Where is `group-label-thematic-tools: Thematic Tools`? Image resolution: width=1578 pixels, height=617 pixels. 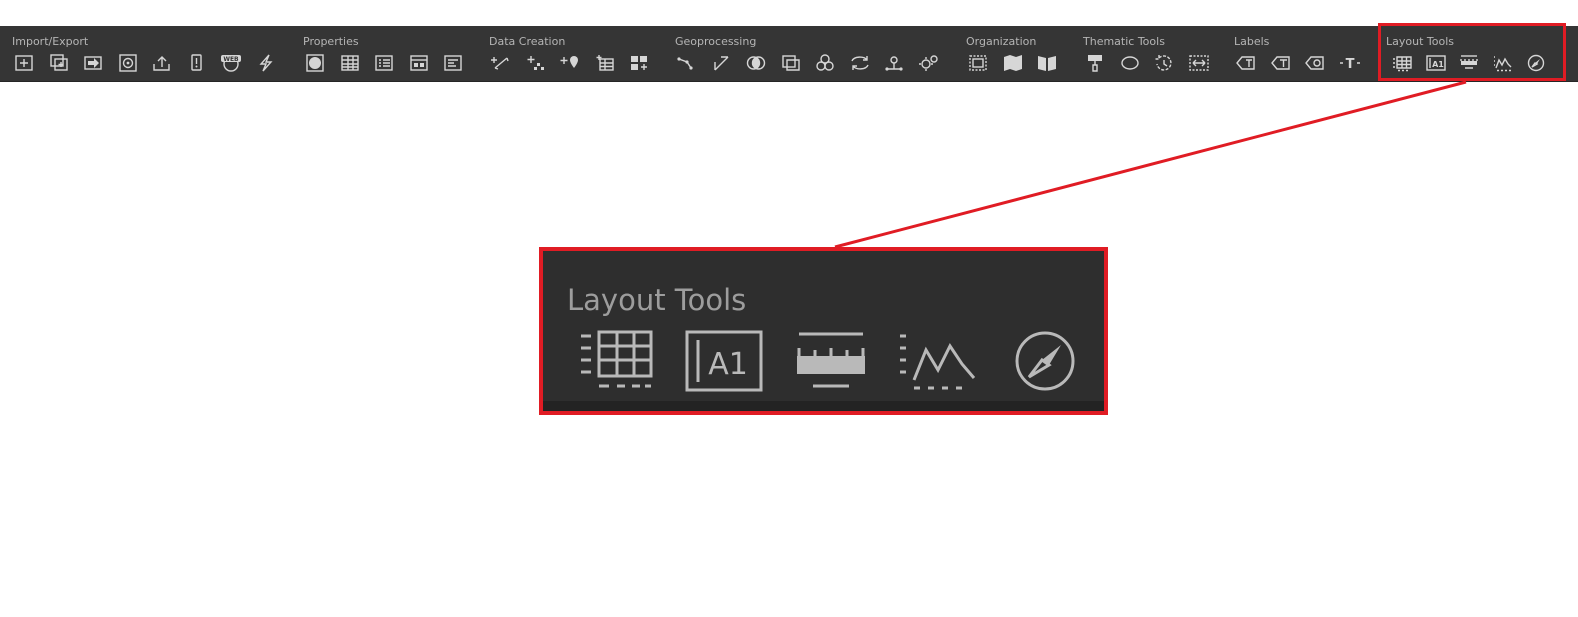
group-label-thematic-tools: Thematic Tools is located at coordinates (1124, 41).